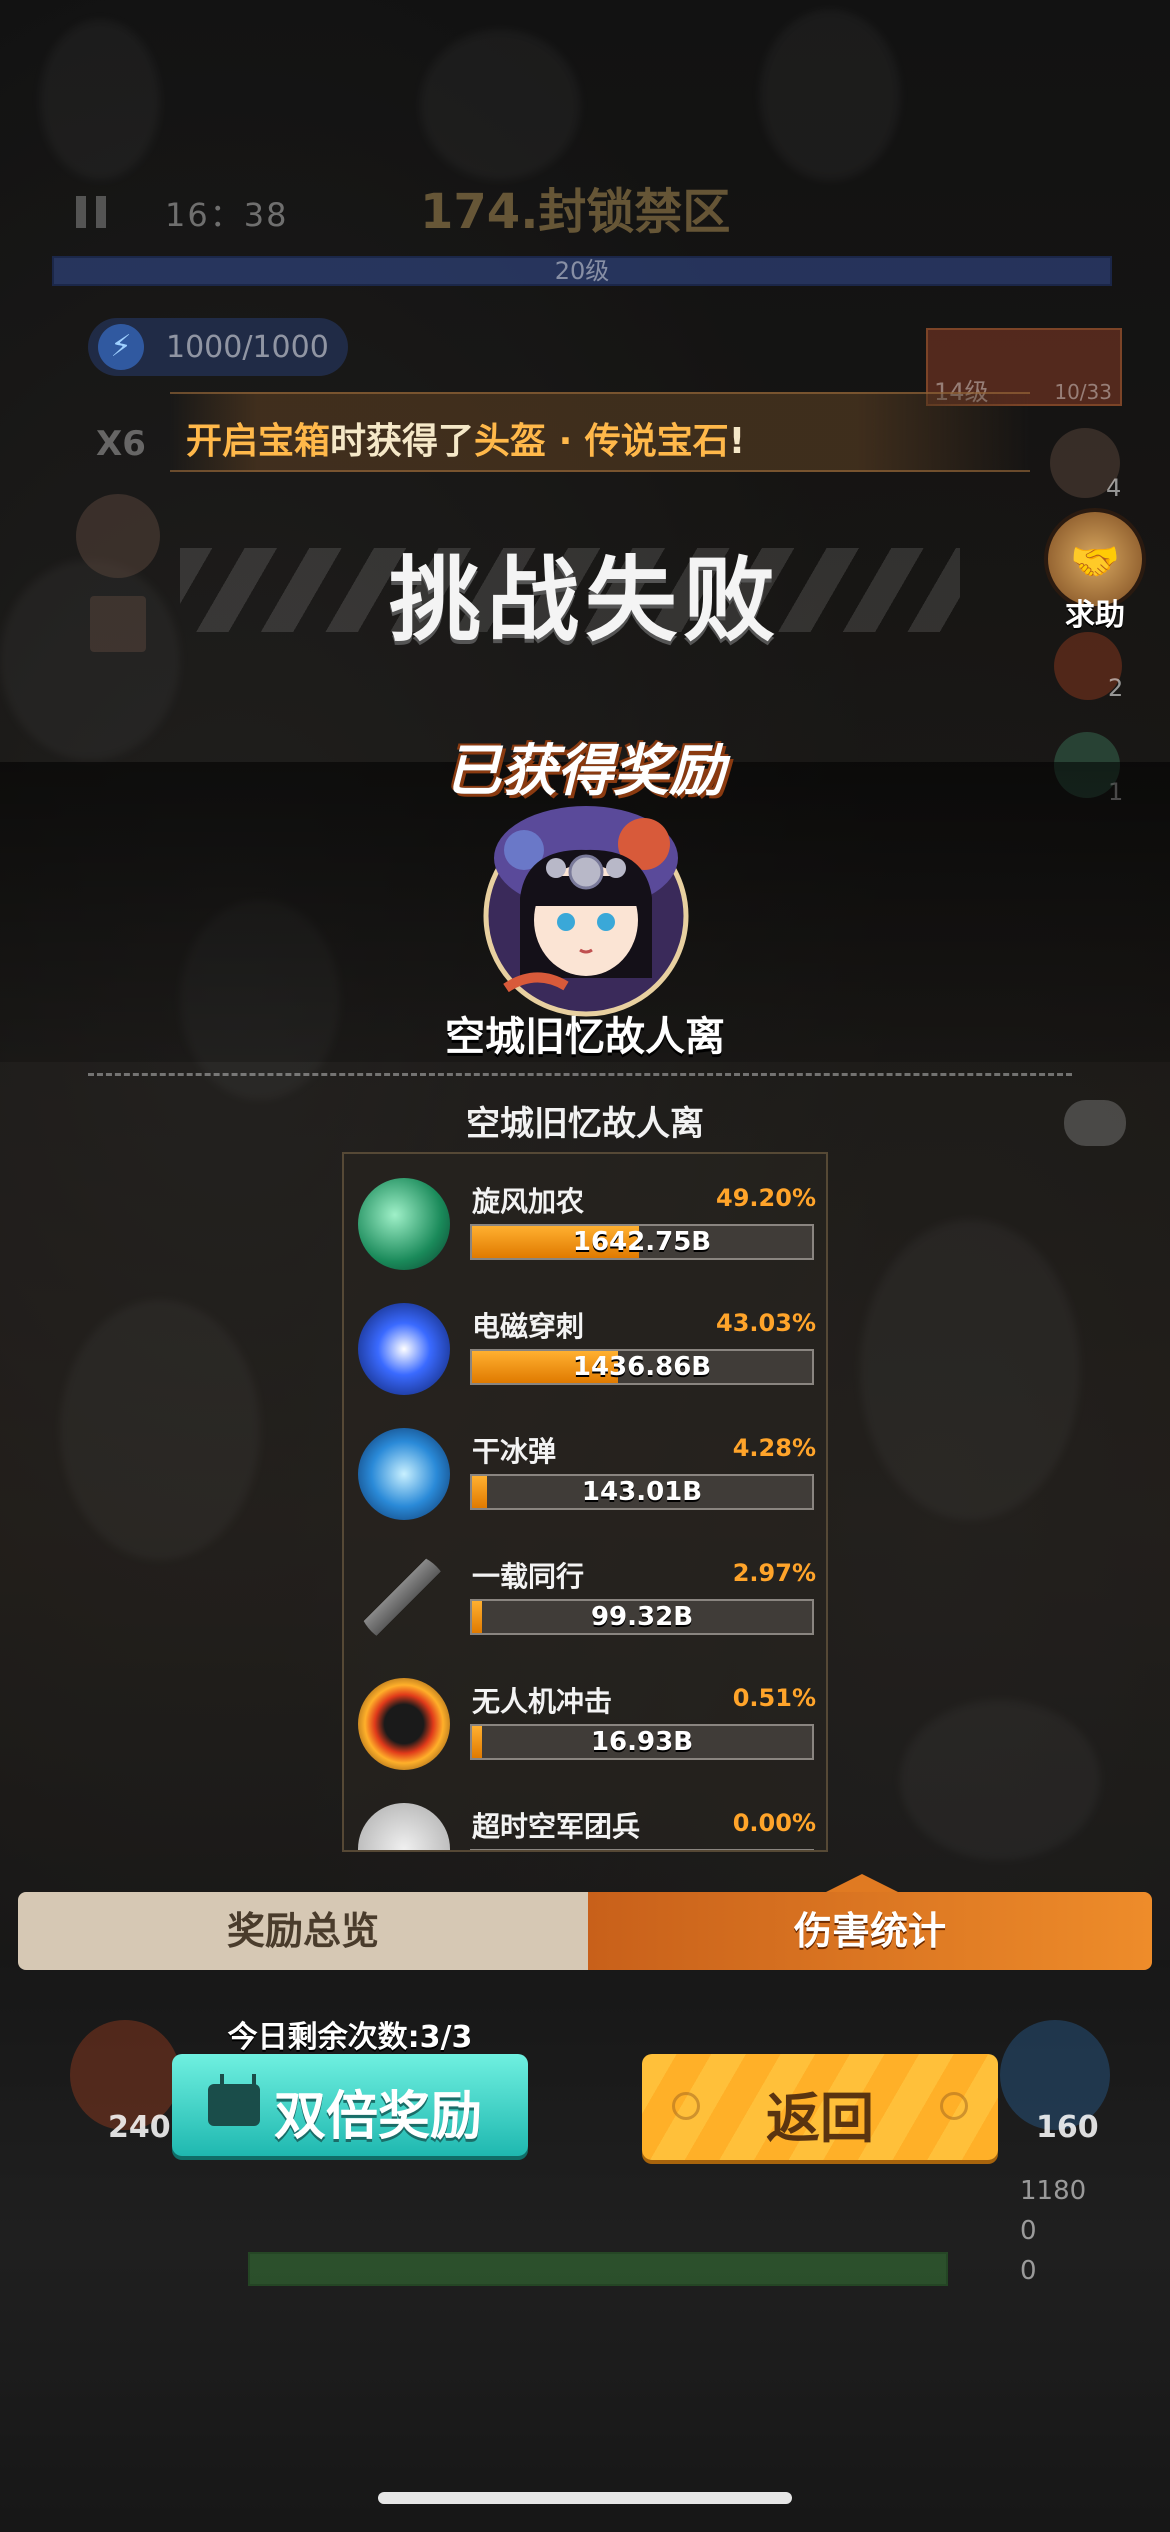 The width and height of the screenshot is (1170, 2532). What do you see at coordinates (774, 1448) in the screenshot?
I see `stat-percent: 4.28%` at bounding box center [774, 1448].